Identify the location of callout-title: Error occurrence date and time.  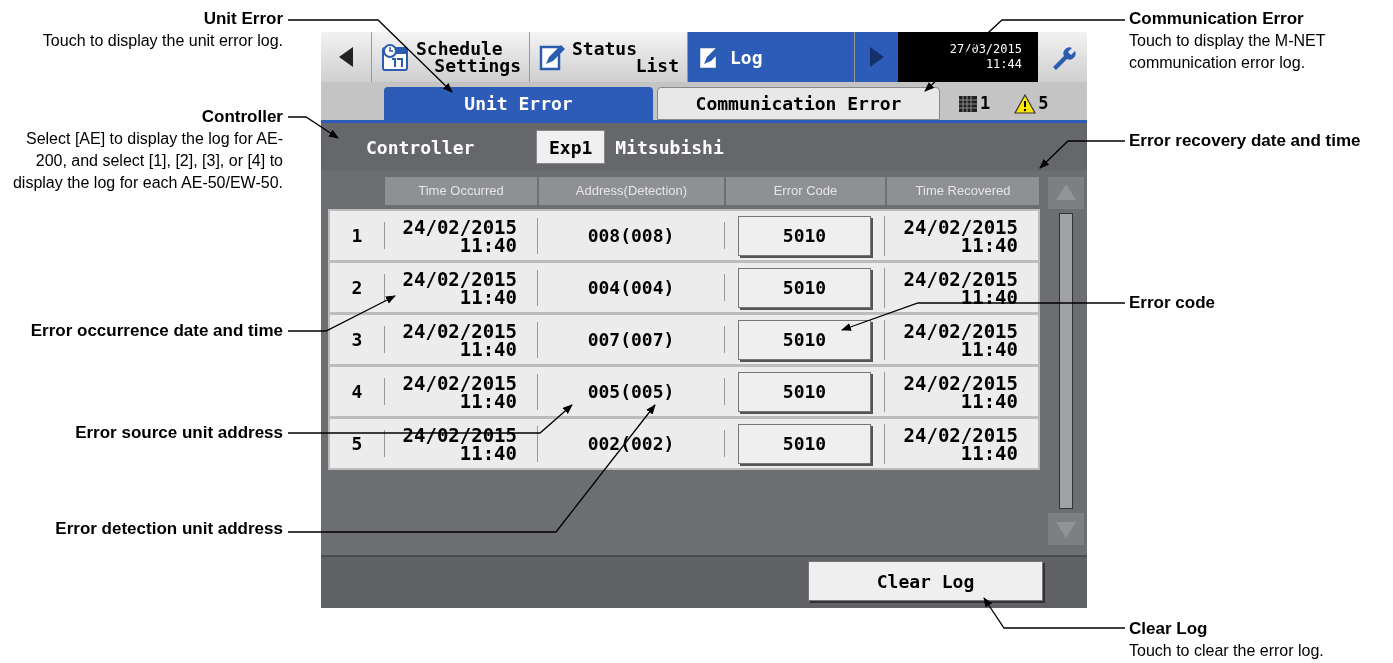
(156, 331).